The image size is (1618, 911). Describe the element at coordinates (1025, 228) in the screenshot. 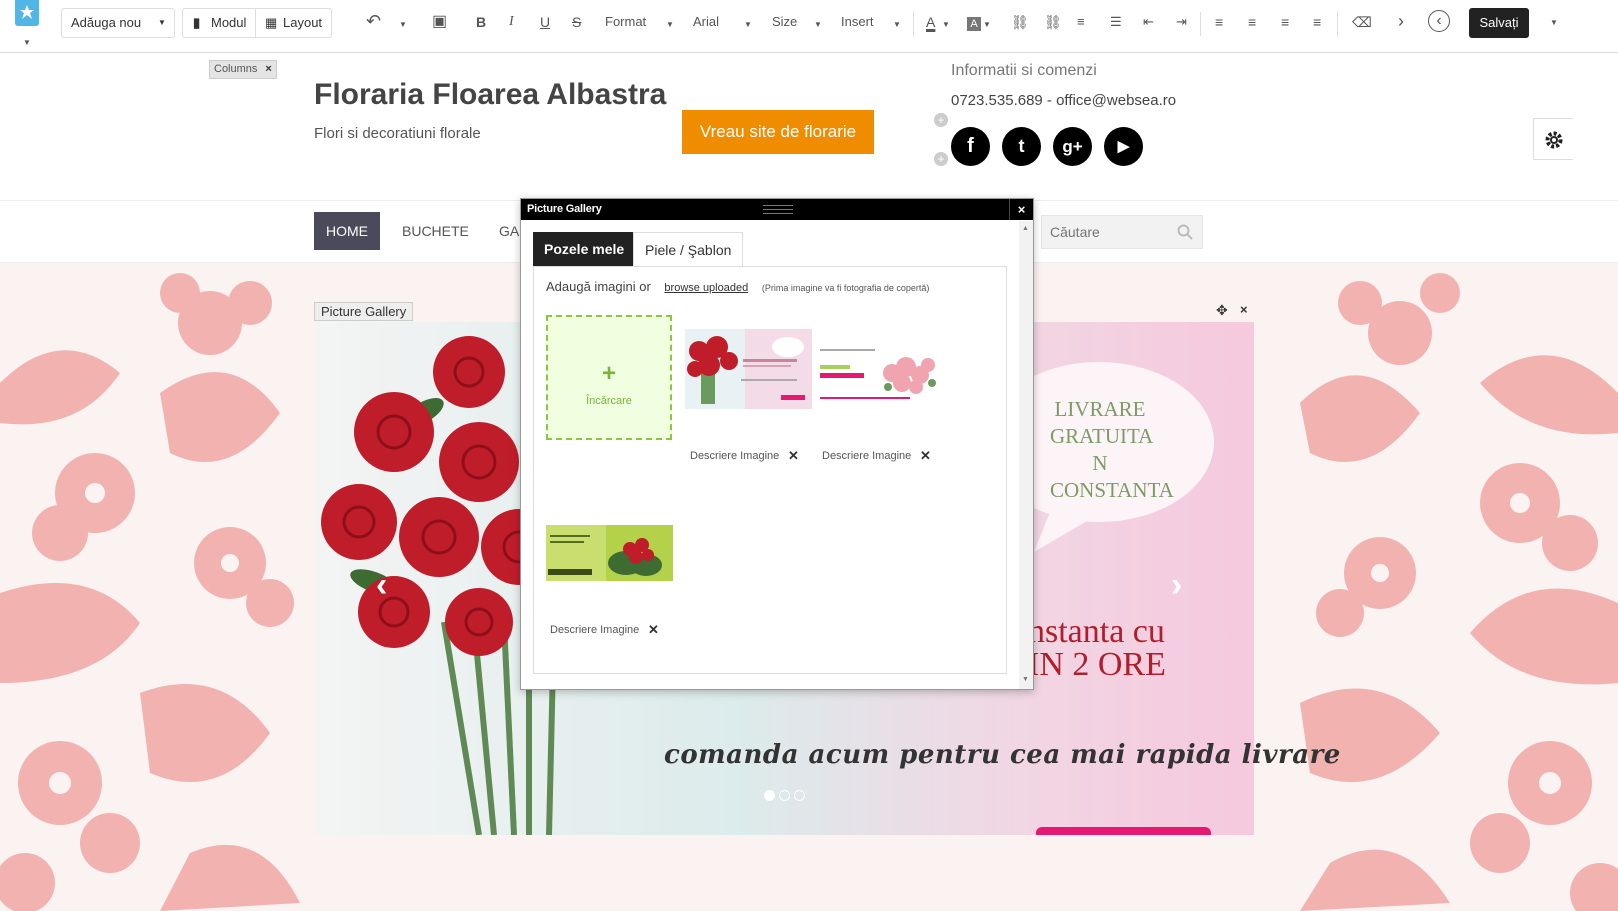

I see `scroll-up-icon: ▲` at that location.